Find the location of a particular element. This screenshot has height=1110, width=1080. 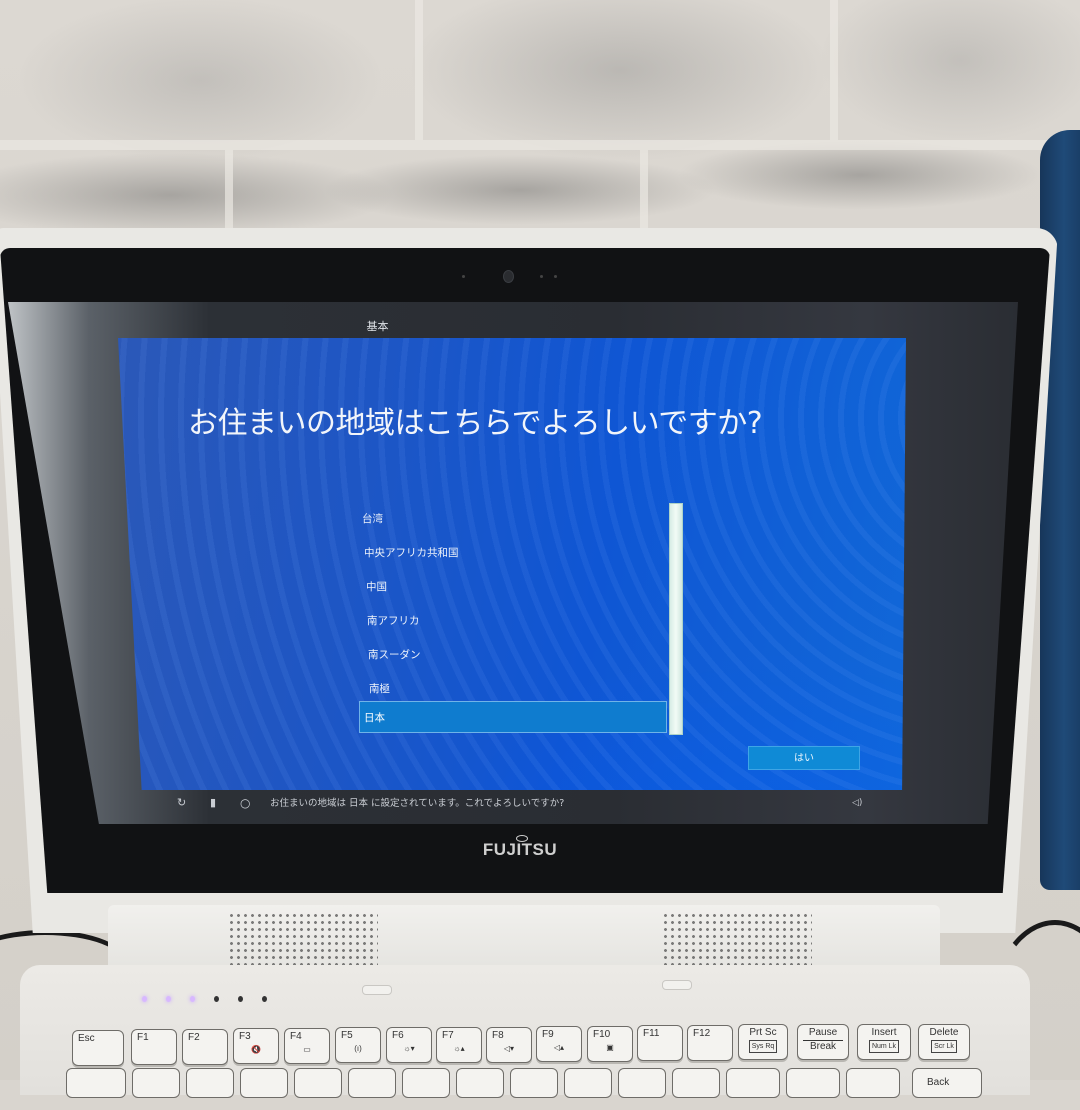

key-f3: F3 🔇 is located at coordinates (256, 1046).